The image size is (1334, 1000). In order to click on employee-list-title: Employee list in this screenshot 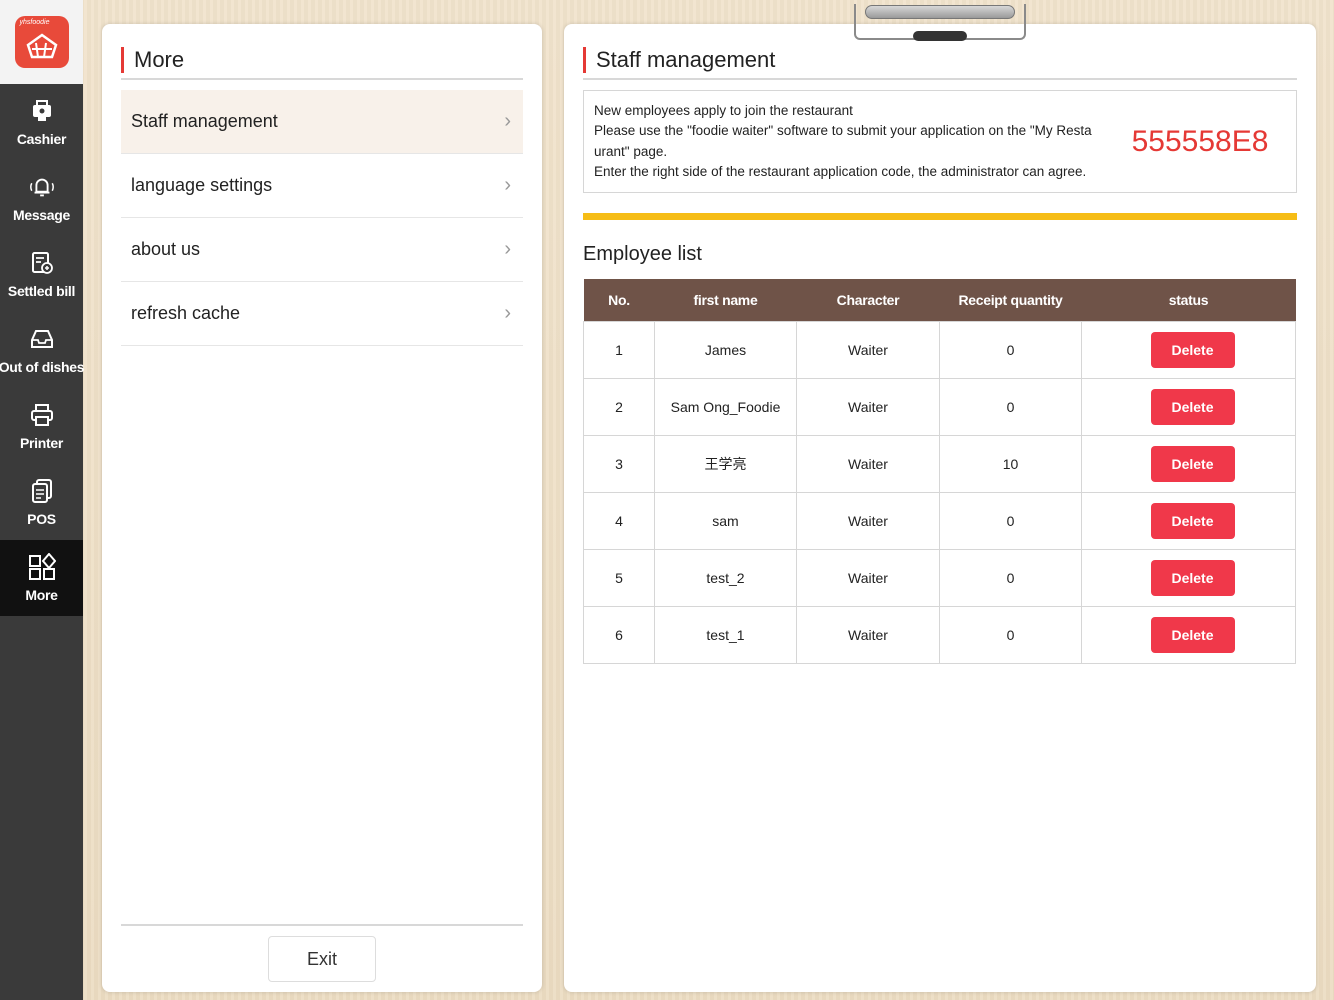, I will do `click(642, 254)`.